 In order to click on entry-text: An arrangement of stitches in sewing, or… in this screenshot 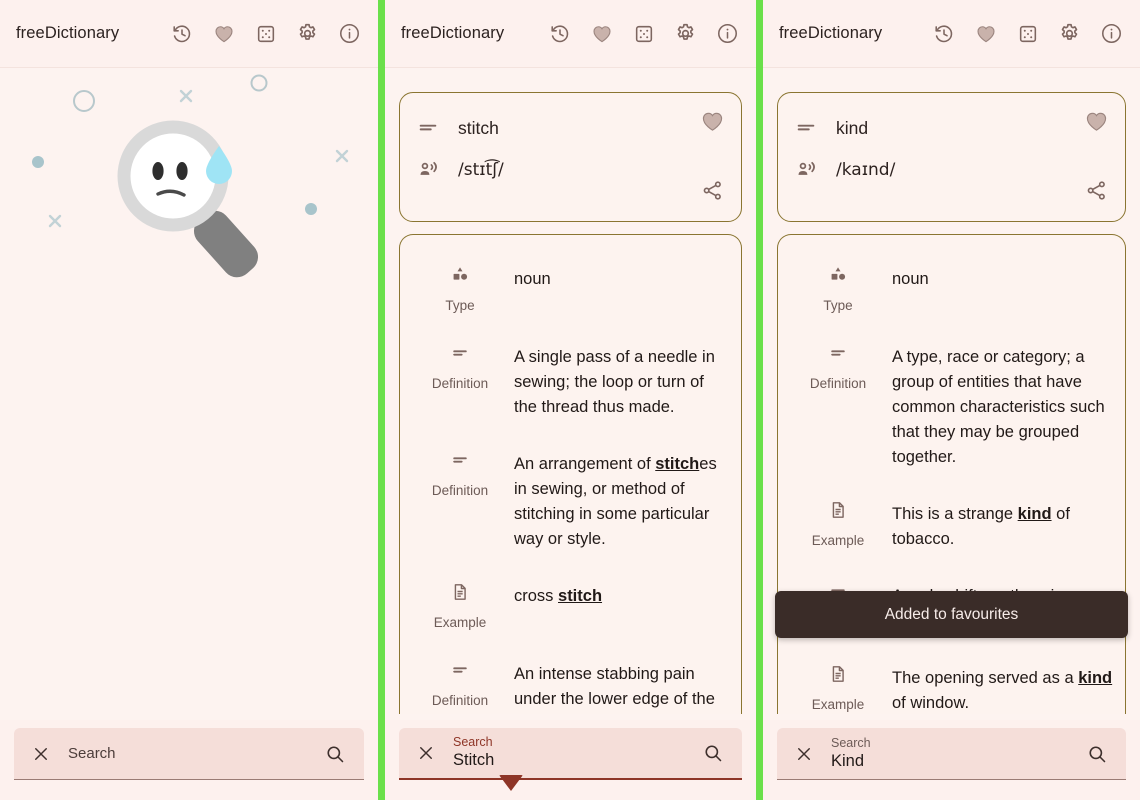, I will do `click(615, 501)`.